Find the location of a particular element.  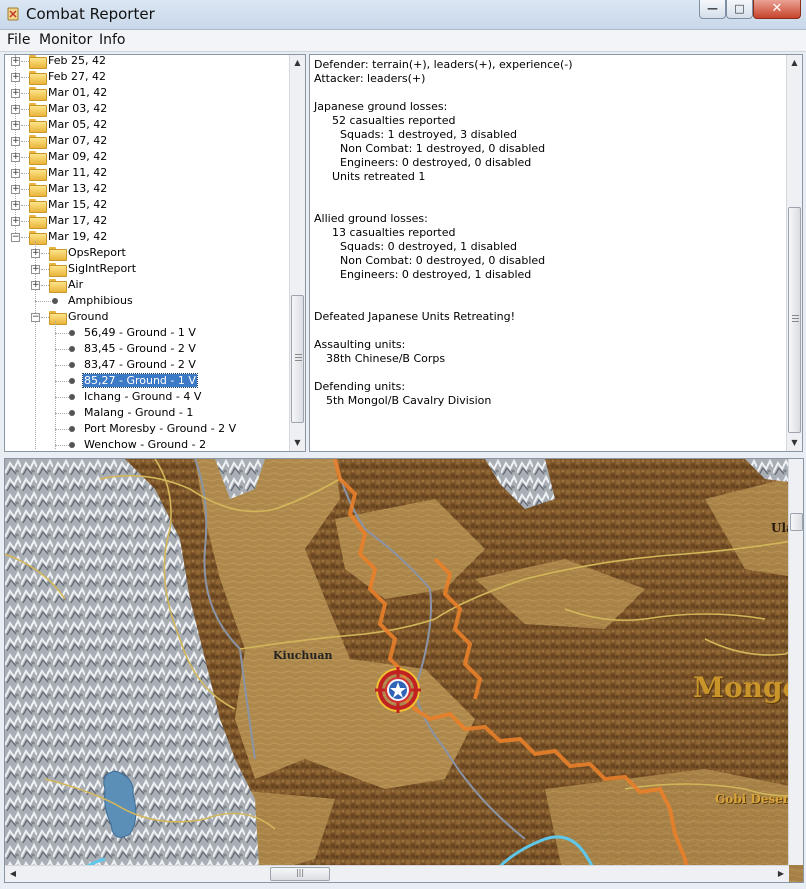

map-city-label: Kiuchuan is located at coordinates (303, 655).